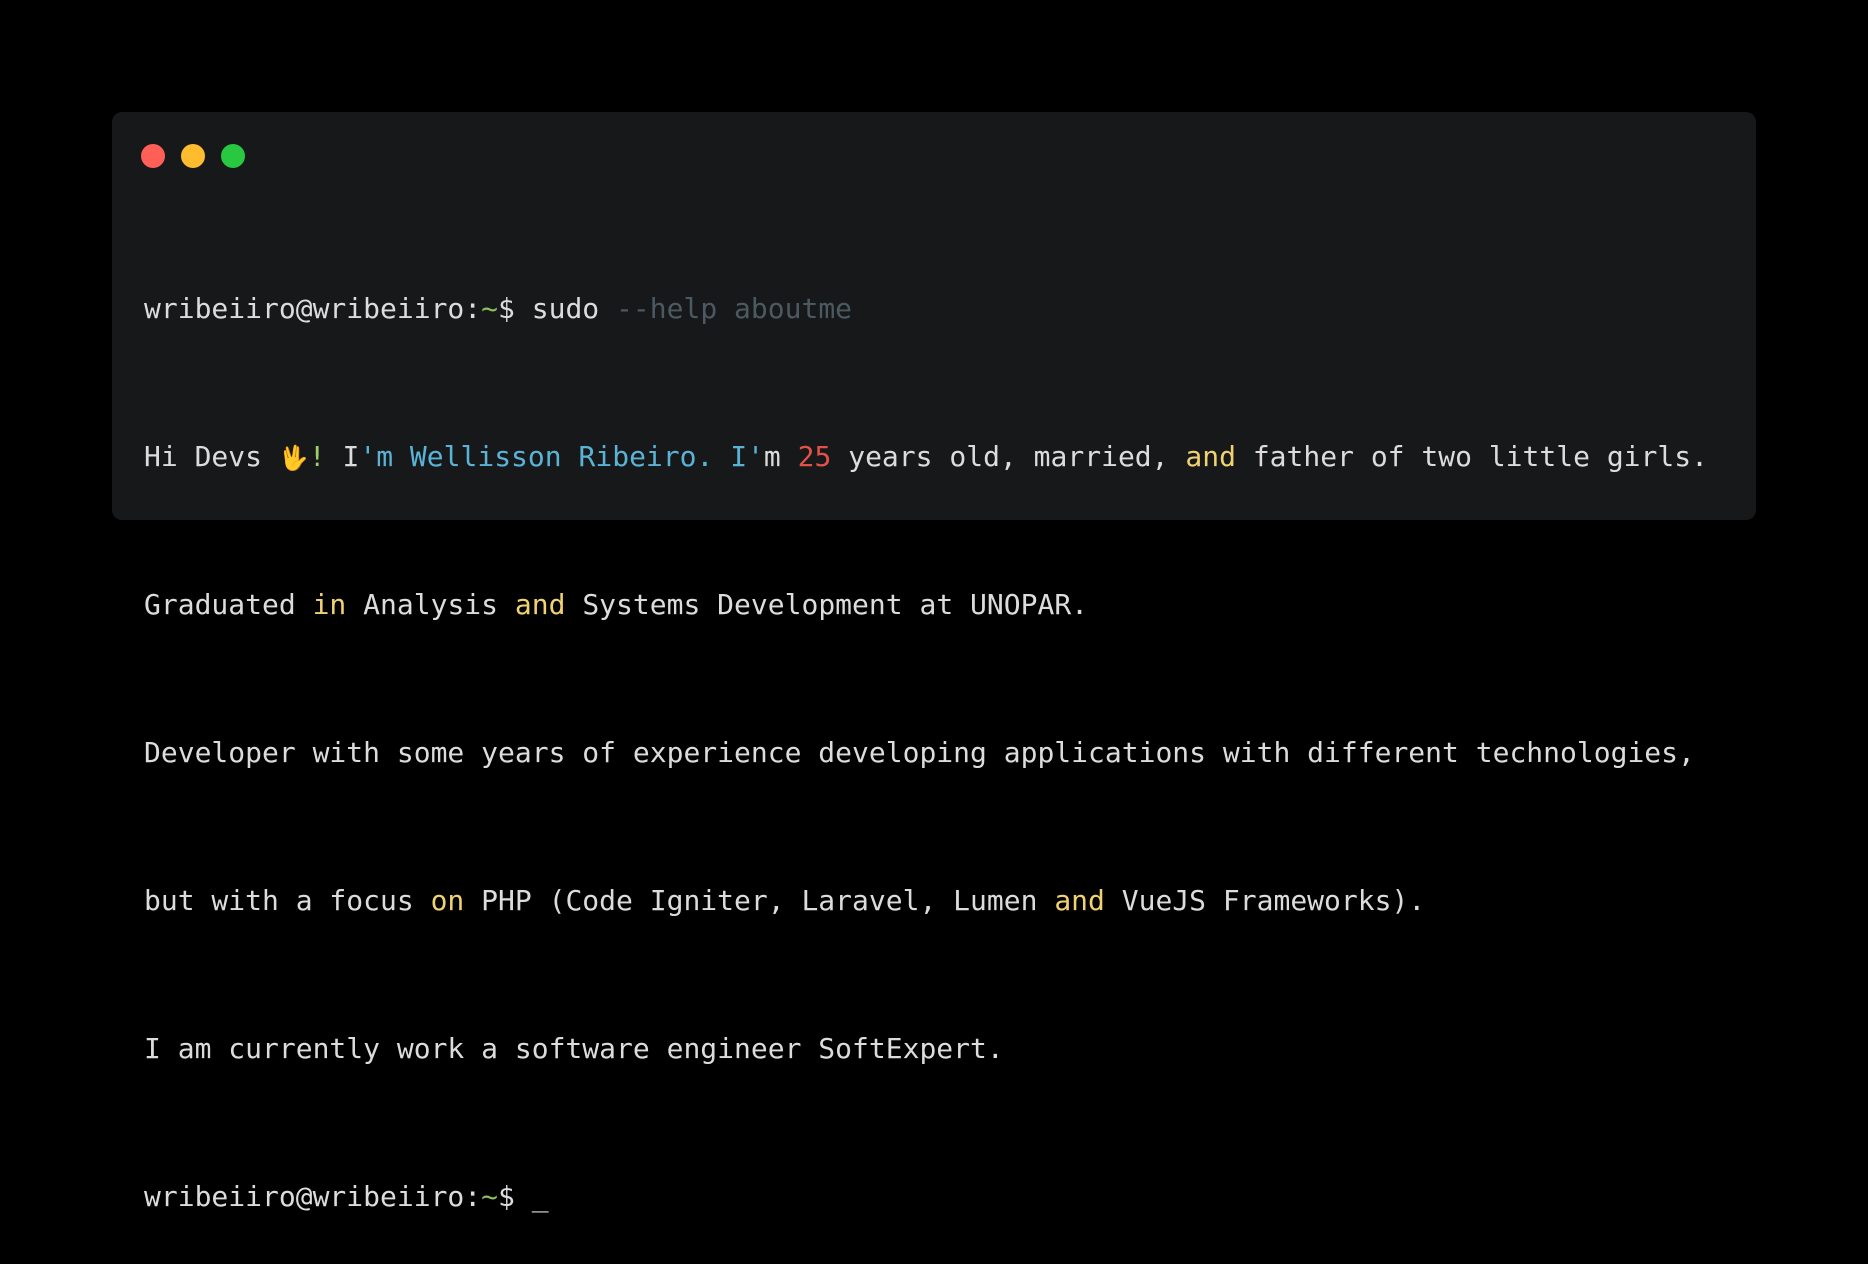 The image size is (1868, 1264). What do you see at coordinates (279, 900) in the screenshot?
I see `text-focus: but with a focus` at bounding box center [279, 900].